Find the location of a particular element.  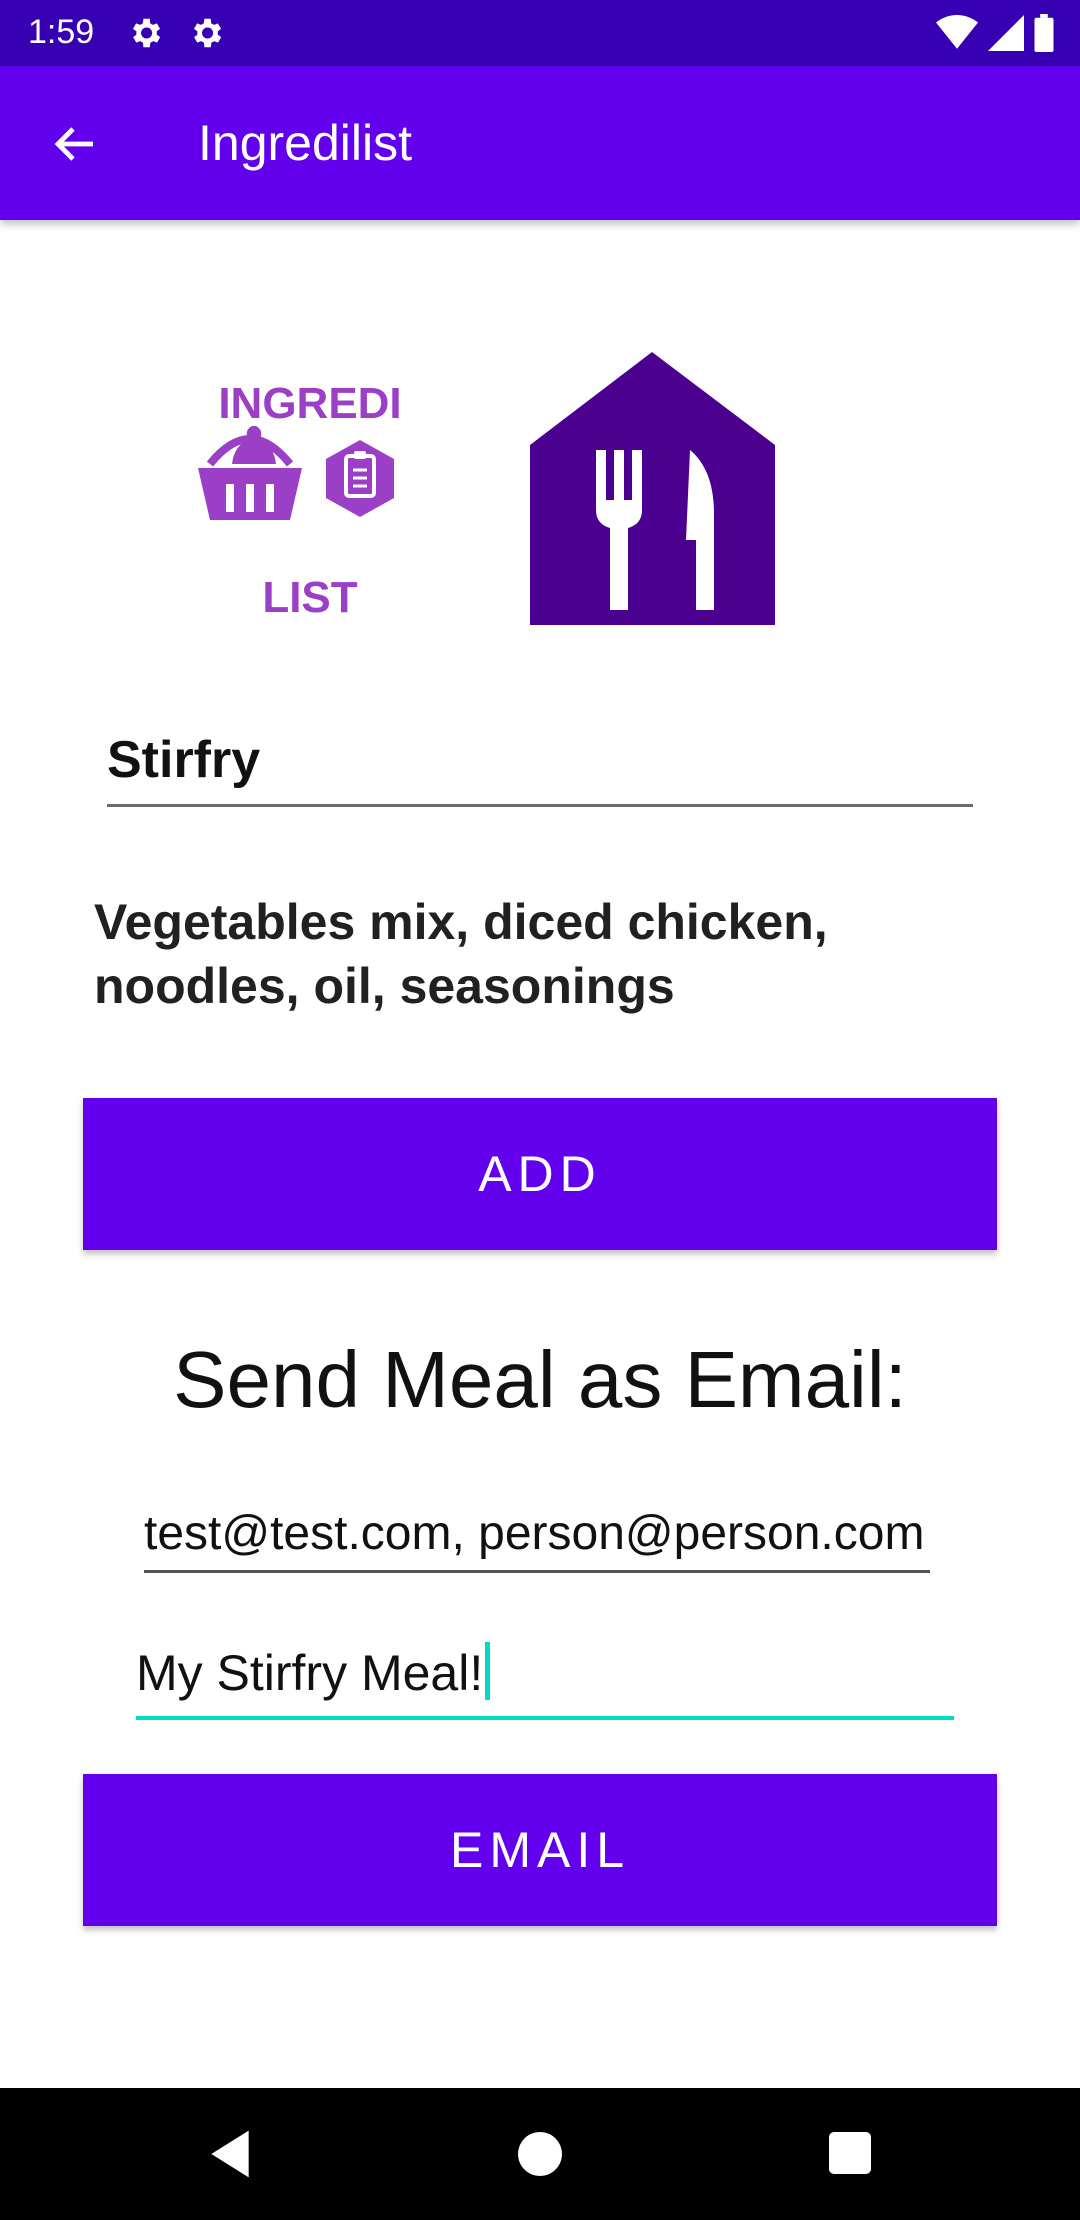

nav-home-icon is located at coordinates (540, 2154).